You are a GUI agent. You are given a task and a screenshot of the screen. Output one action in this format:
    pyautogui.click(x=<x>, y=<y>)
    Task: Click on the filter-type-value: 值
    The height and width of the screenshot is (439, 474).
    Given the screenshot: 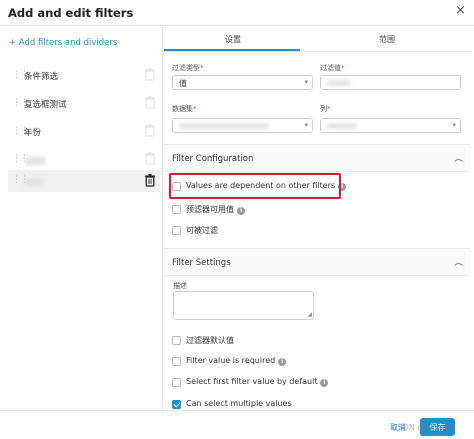 What is the action you would take?
    pyautogui.click(x=183, y=83)
    